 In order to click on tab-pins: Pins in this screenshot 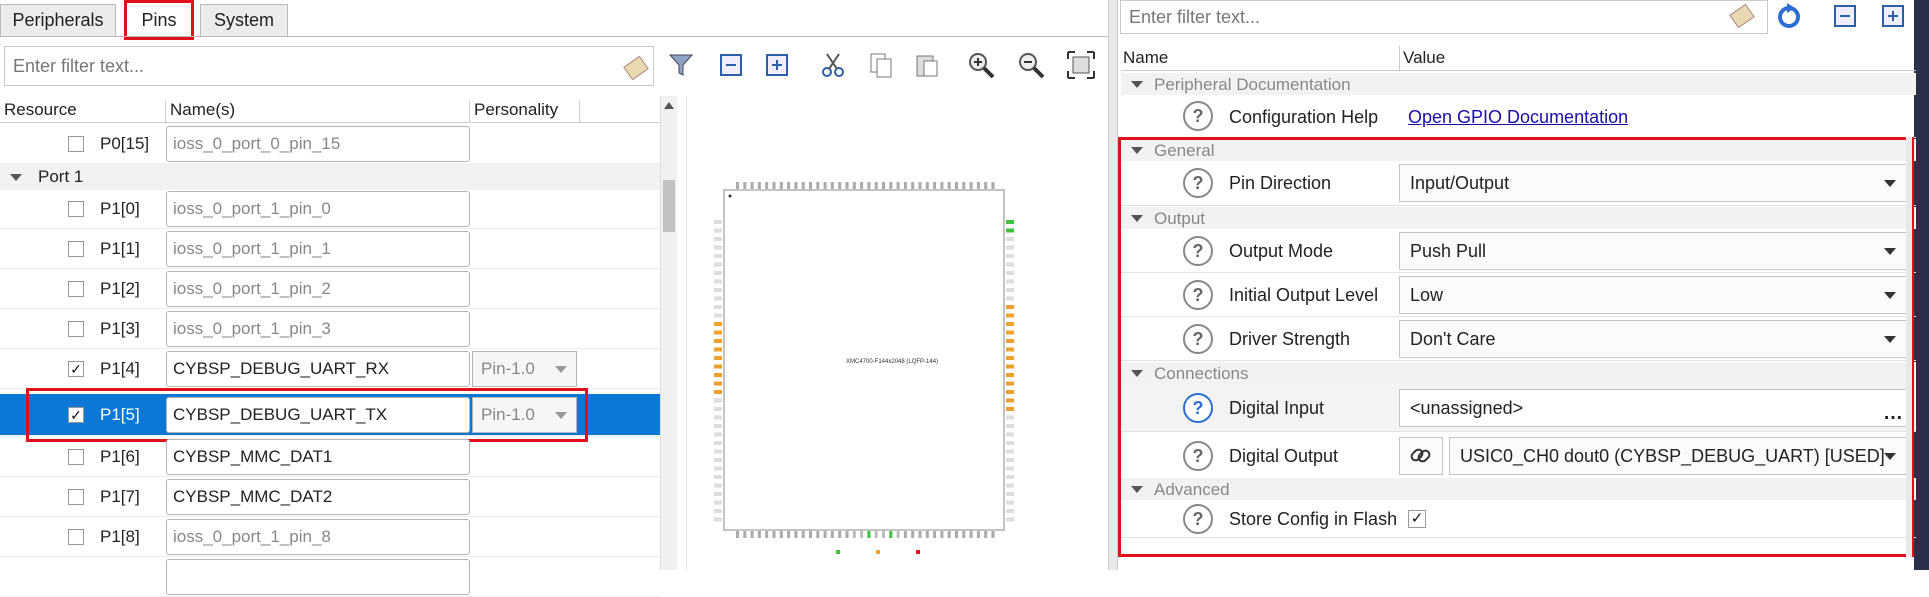, I will do `click(159, 20)`.